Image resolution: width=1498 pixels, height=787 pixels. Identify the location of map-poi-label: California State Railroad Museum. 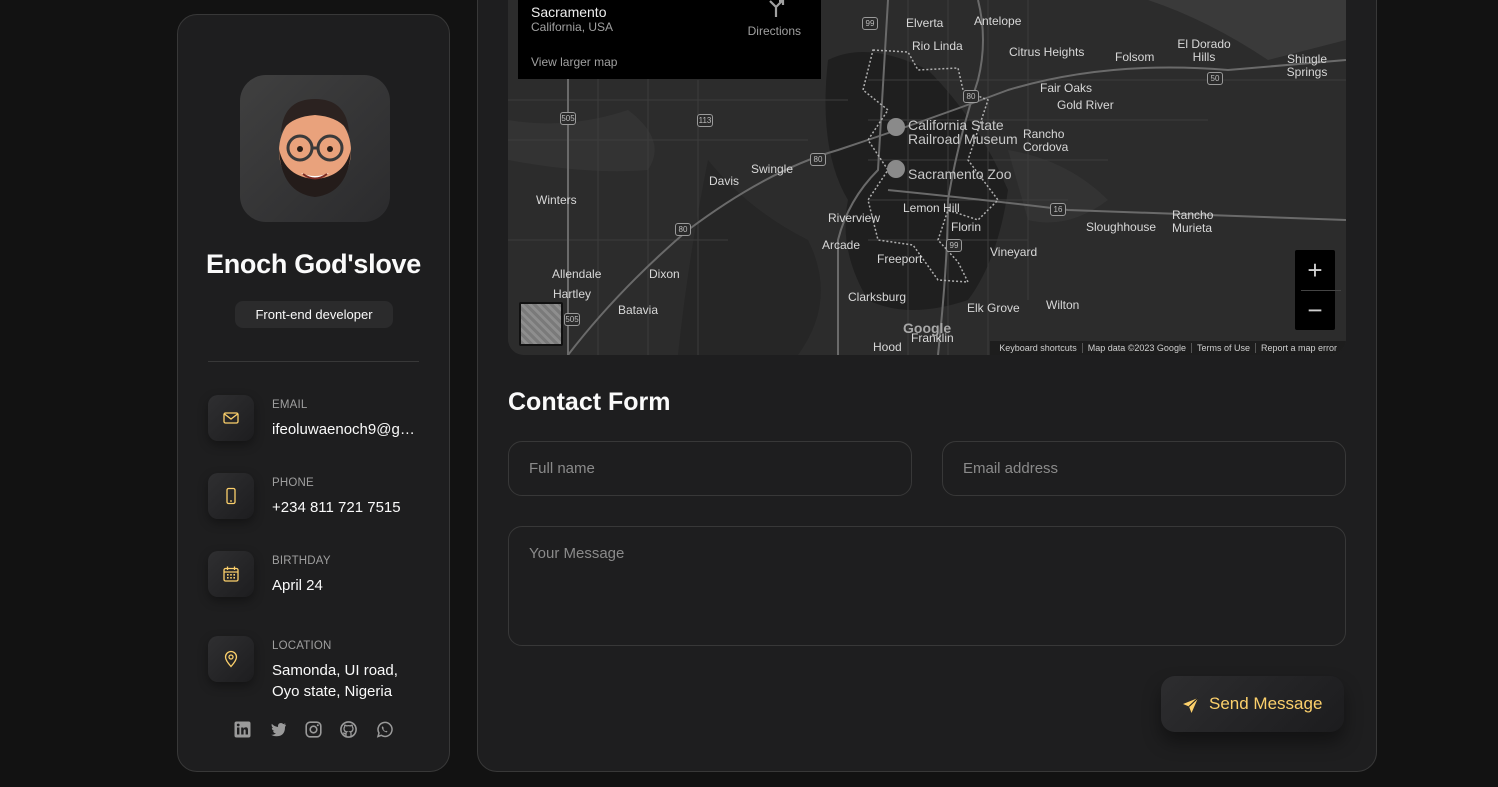
(963, 132).